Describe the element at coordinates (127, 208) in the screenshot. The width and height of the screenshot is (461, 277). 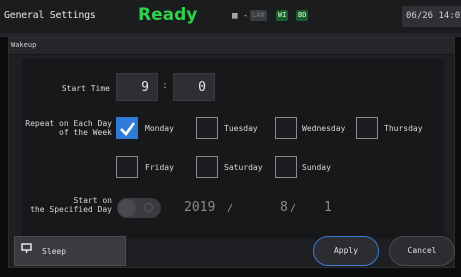
I see `toggle-knob` at that location.